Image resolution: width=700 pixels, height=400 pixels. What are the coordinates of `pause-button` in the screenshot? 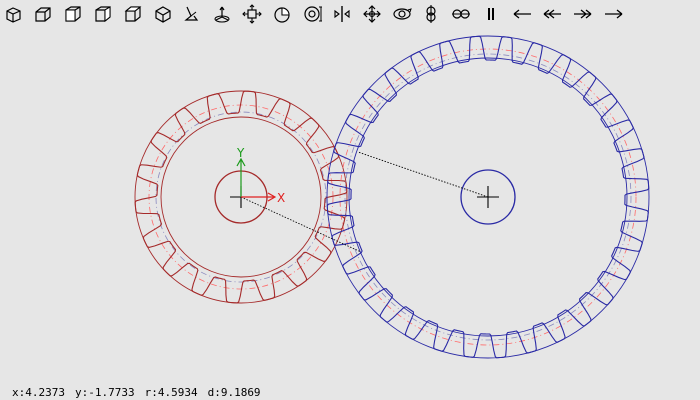 It's located at (491, 14).